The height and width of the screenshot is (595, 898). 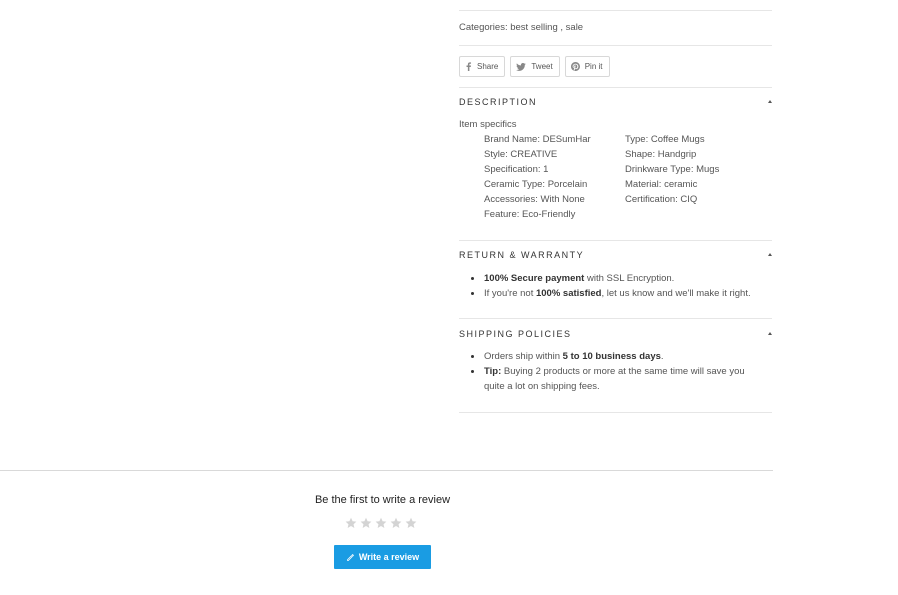 What do you see at coordinates (593, 66) in the screenshot?
I see `pin-label: Pin it` at bounding box center [593, 66].